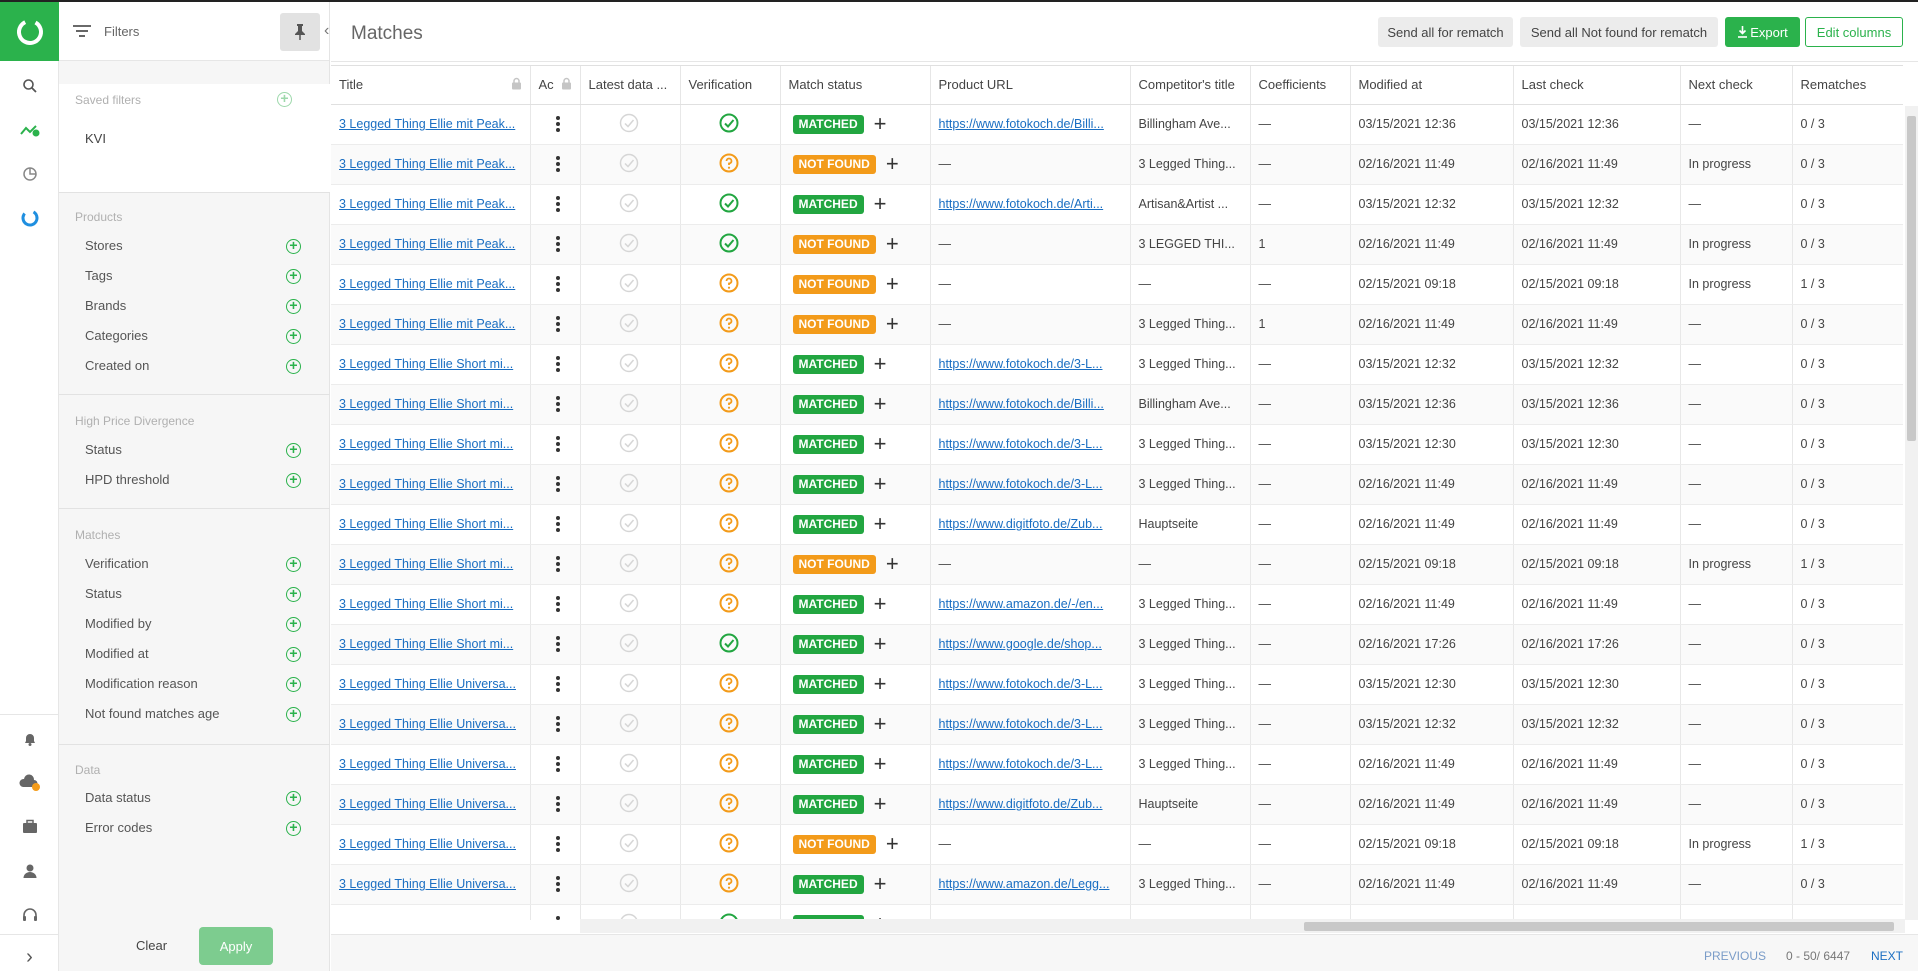 This screenshot has width=1918, height=971. Describe the element at coordinates (200, 655) in the screenshot. I see `filter-modified-at: Modified at +` at that location.